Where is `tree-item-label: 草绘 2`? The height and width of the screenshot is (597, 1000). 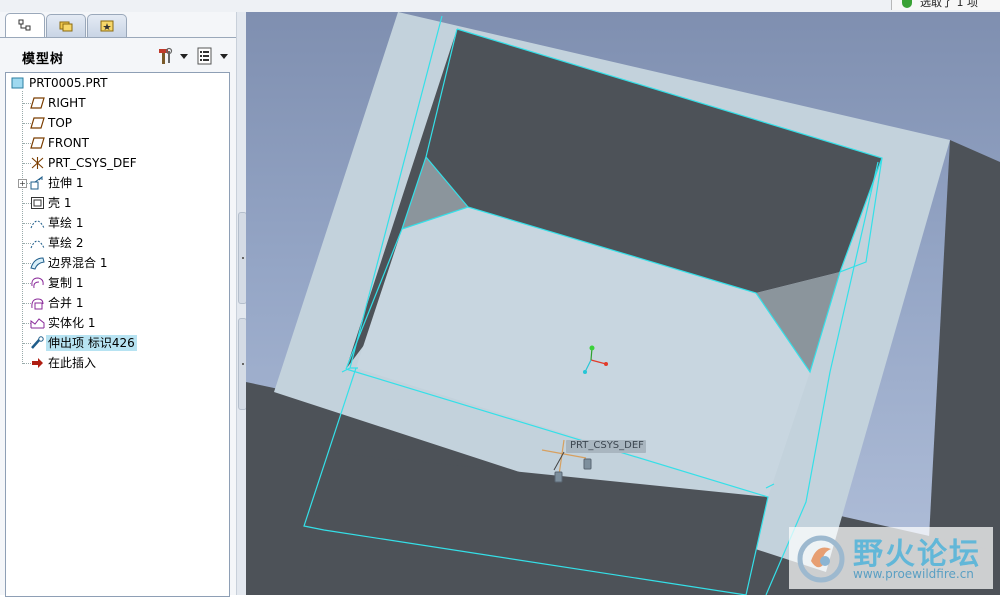 tree-item-label: 草绘 2 is located at coordinates (66, 243).